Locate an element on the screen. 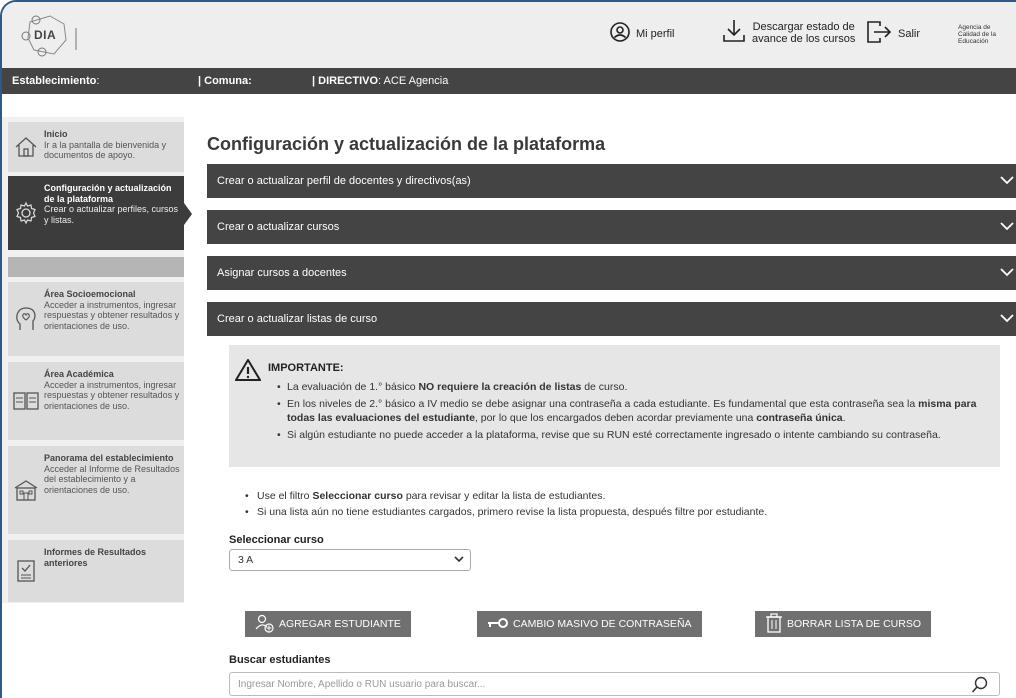  download-line2: avance de los cursos is located at coordinates (804, 38).